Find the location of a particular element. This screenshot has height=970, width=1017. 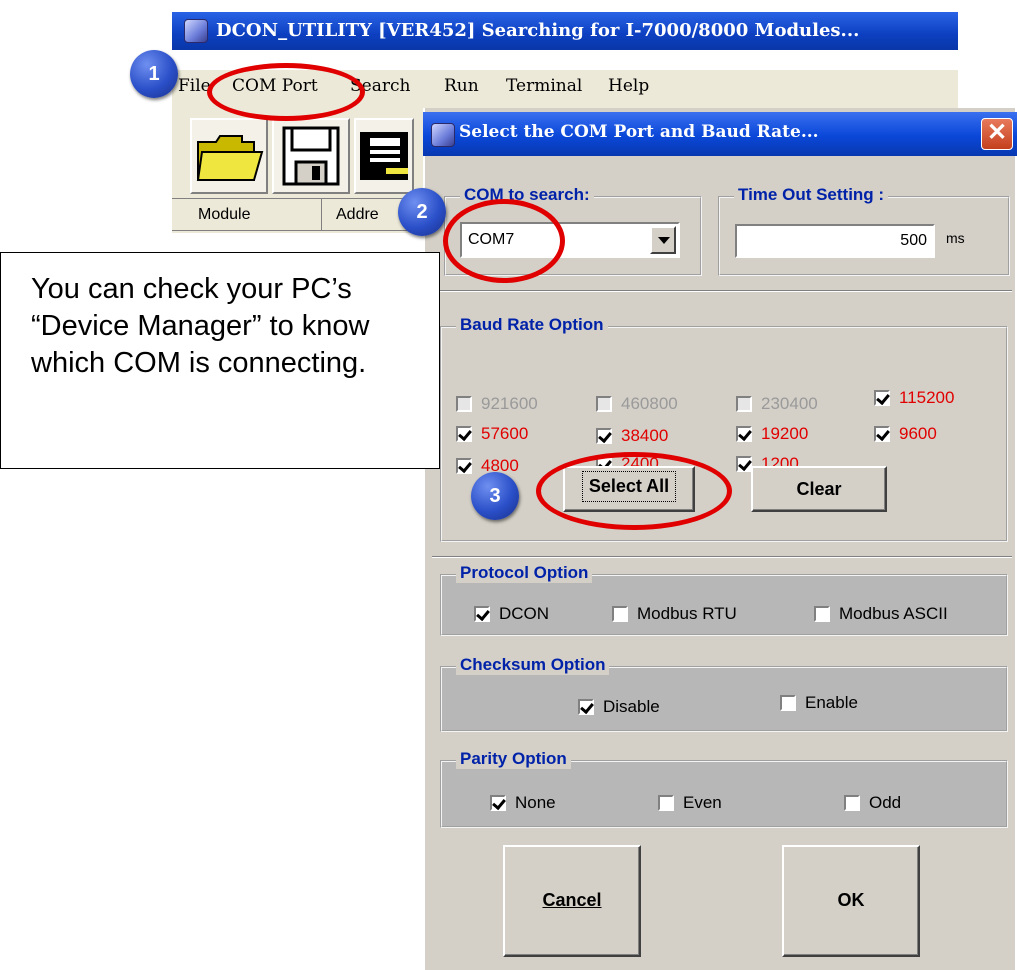

protocol-group-label: Protocol Option is located at coordinates (524, 573).